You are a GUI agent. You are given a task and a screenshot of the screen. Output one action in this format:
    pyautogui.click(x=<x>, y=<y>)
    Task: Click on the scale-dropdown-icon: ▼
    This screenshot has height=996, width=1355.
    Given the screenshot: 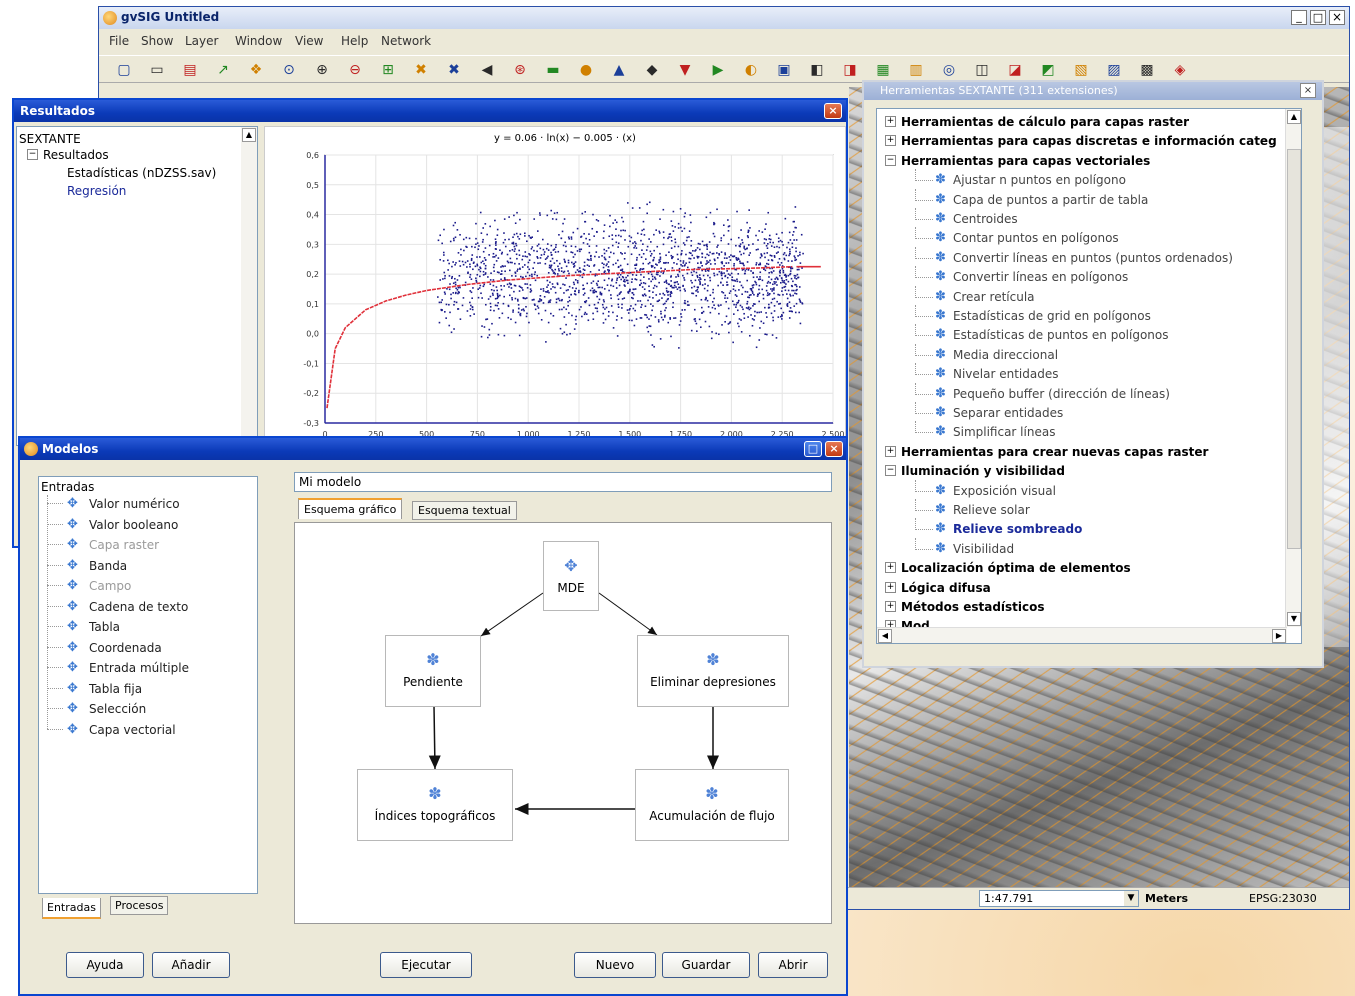 What is the action you would take?
    pyautogui.click(x=1131, y=898)
    